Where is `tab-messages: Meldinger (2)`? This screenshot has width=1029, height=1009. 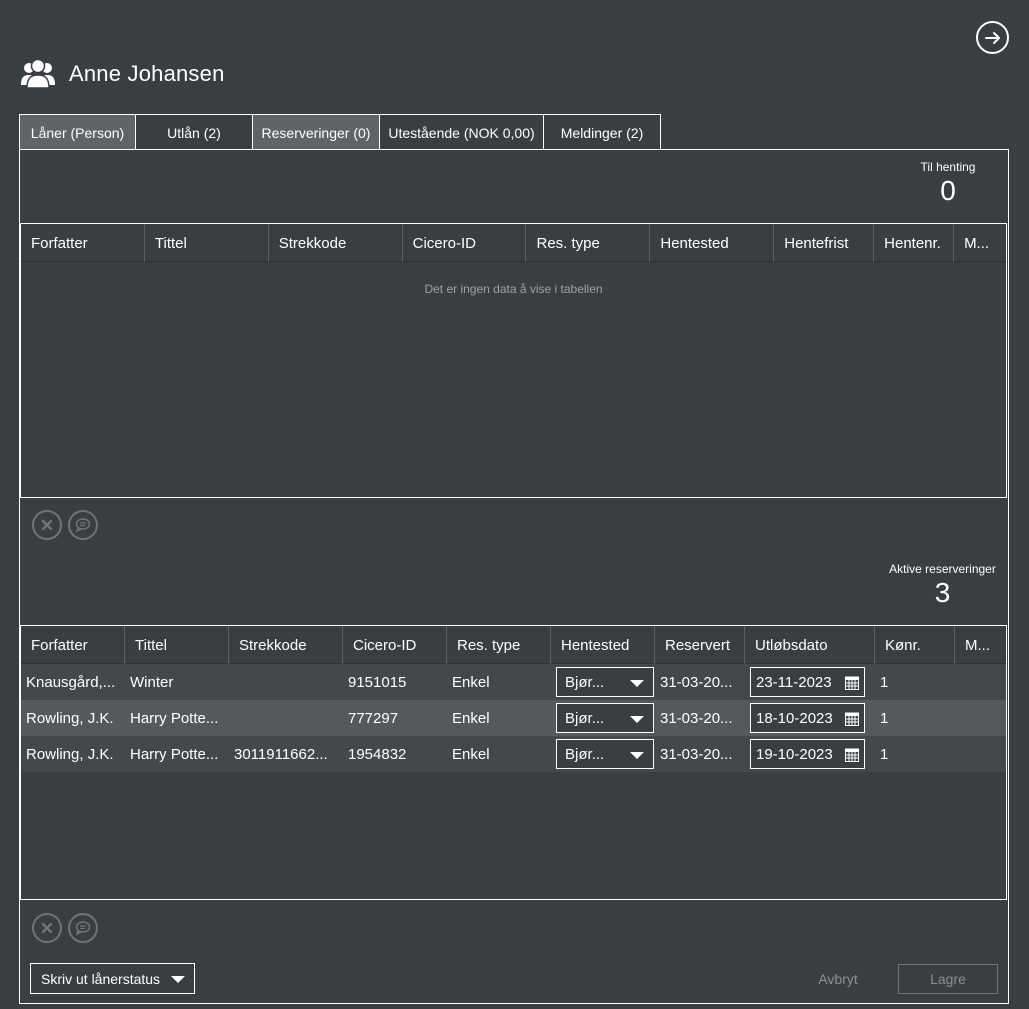
tab-messages: Meldinger (2) is located at coordinates (602, 132).